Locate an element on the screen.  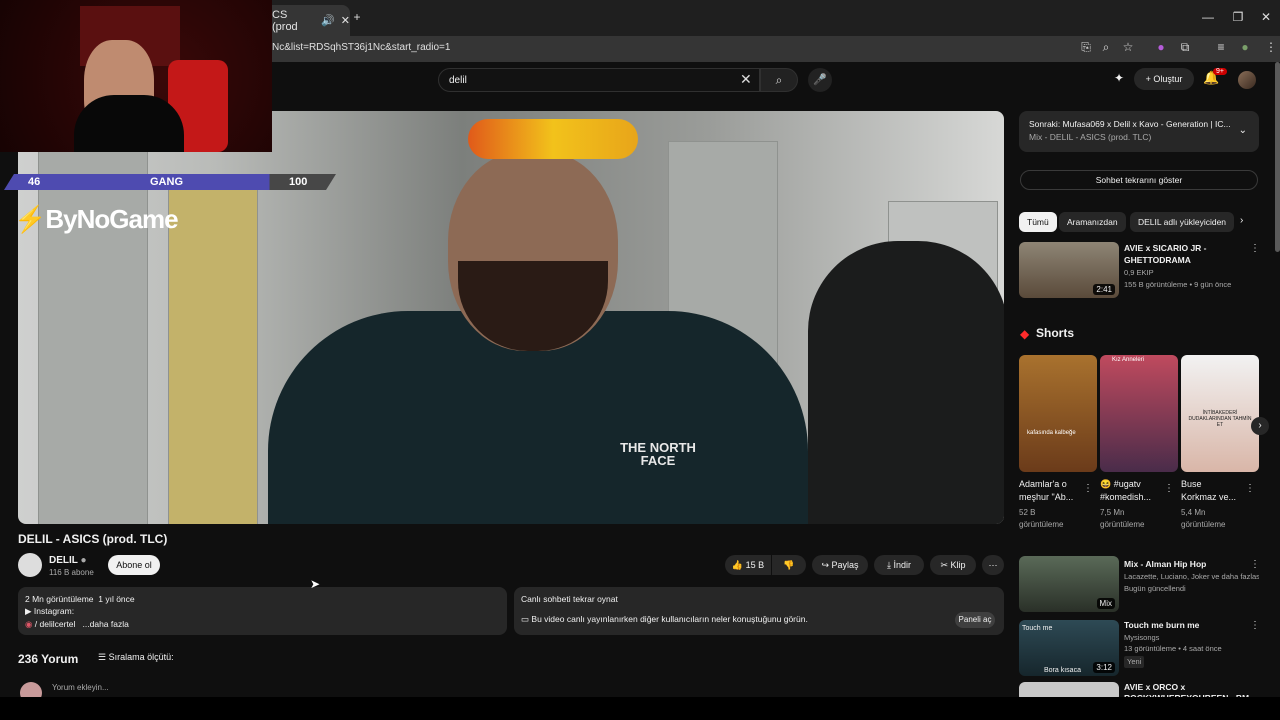
bookmark-star-icon: ☆ is located at coordinates (1128, 47).